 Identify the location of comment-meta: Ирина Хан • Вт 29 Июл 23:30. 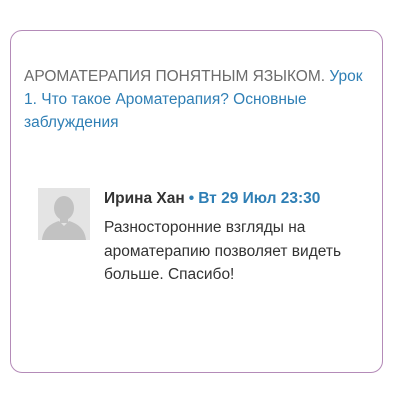
(234, 199).